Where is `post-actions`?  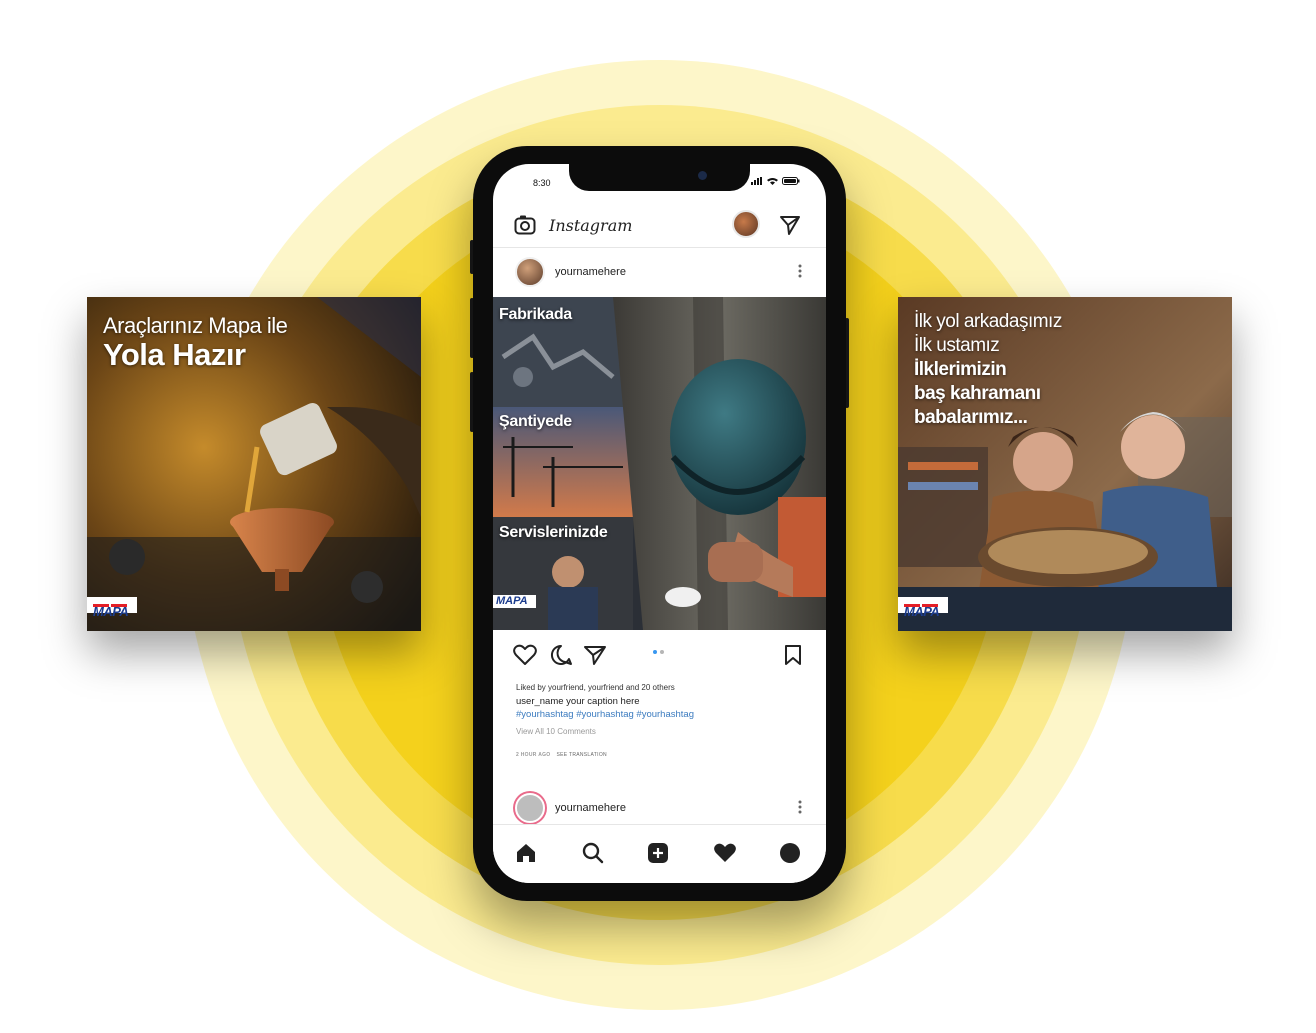 post-actions is located at coordinates (659, 655).